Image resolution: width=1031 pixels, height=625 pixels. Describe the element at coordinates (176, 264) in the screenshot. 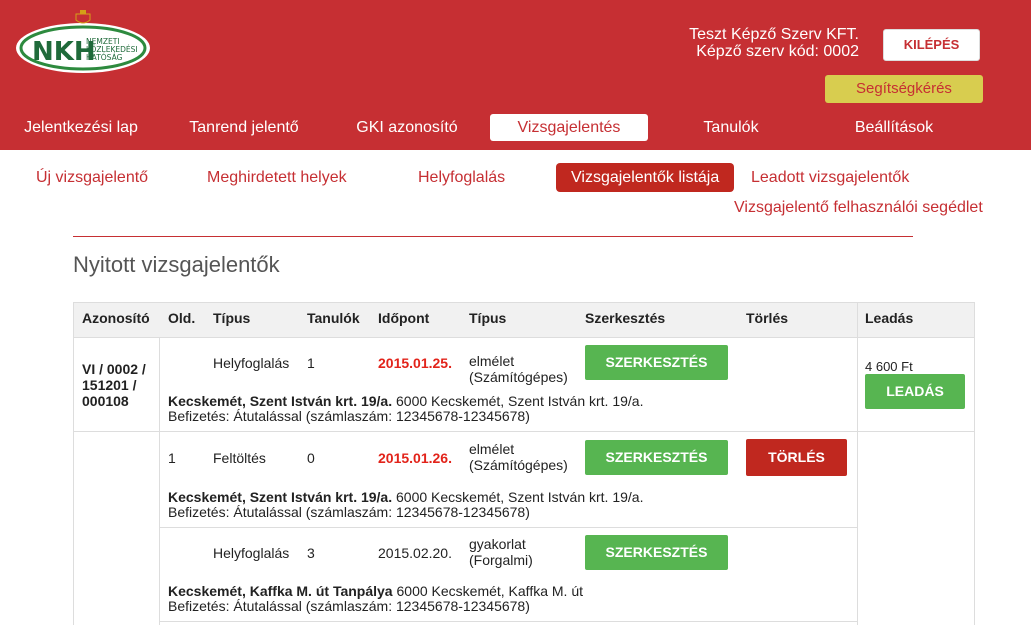

I see `page-title: Nyitott vizsgajelentők` at that location.